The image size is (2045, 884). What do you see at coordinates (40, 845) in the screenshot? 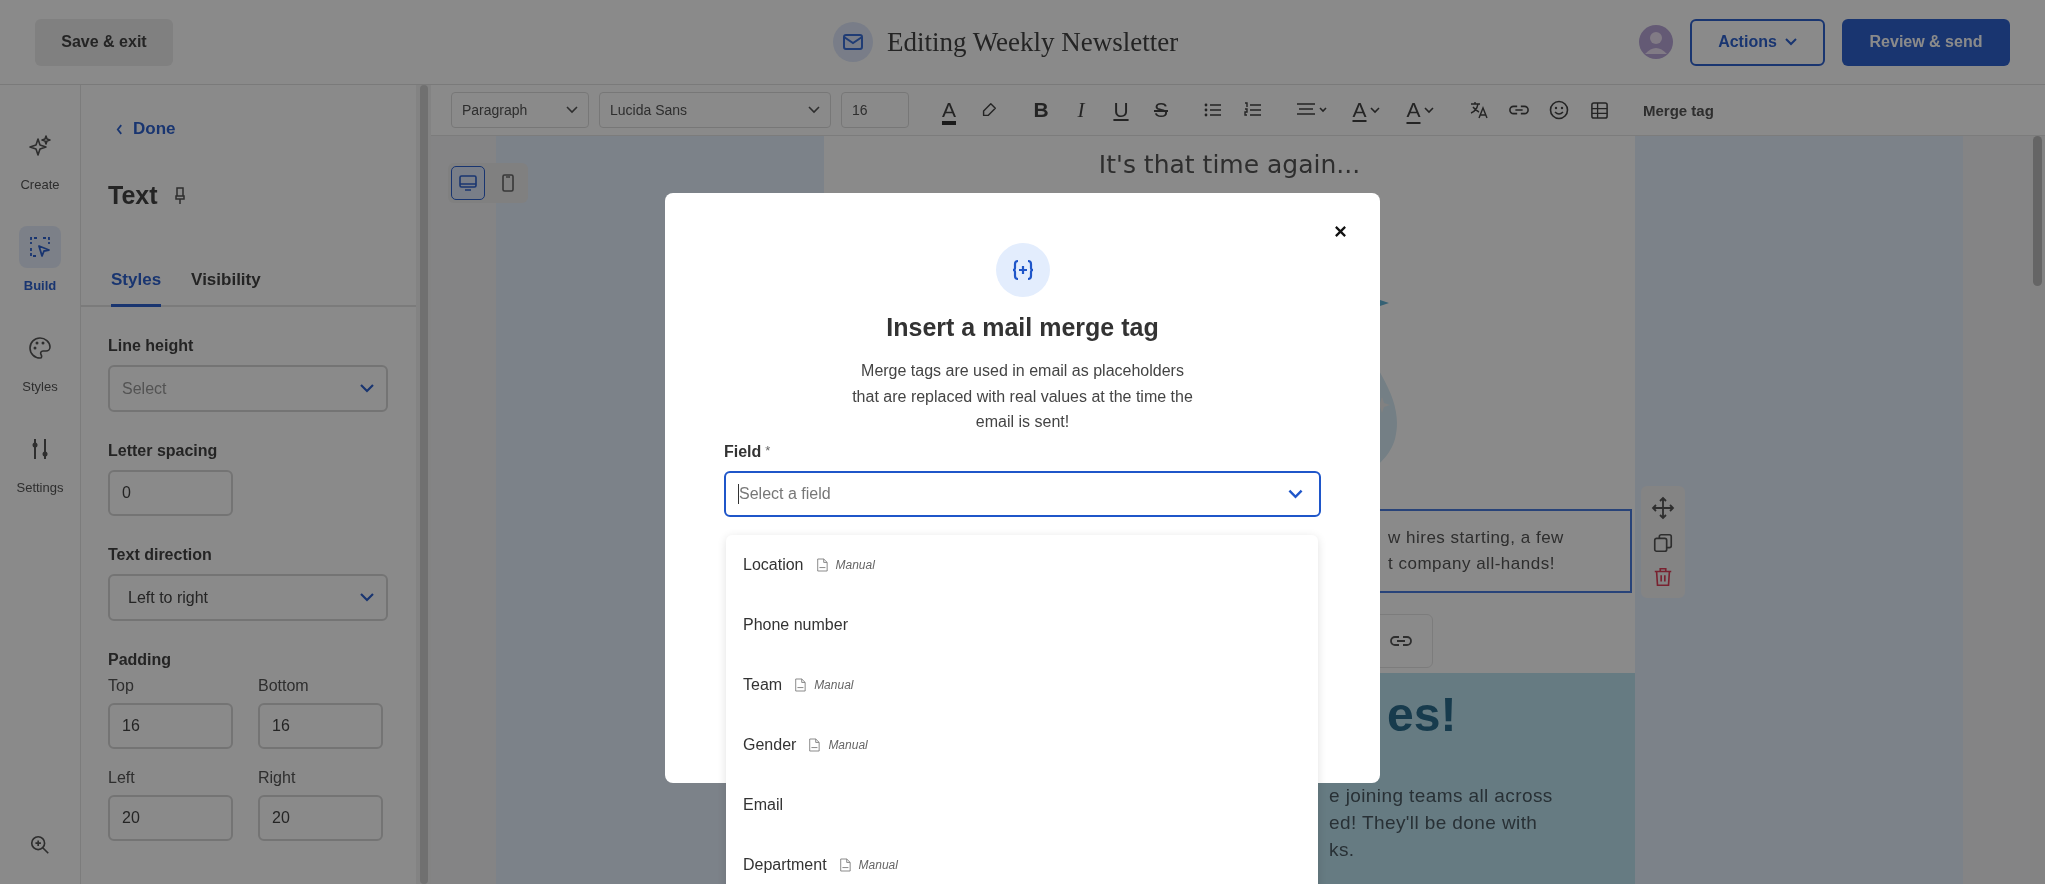
I see `zoom-in-icon` at bounding box center [40, 845].